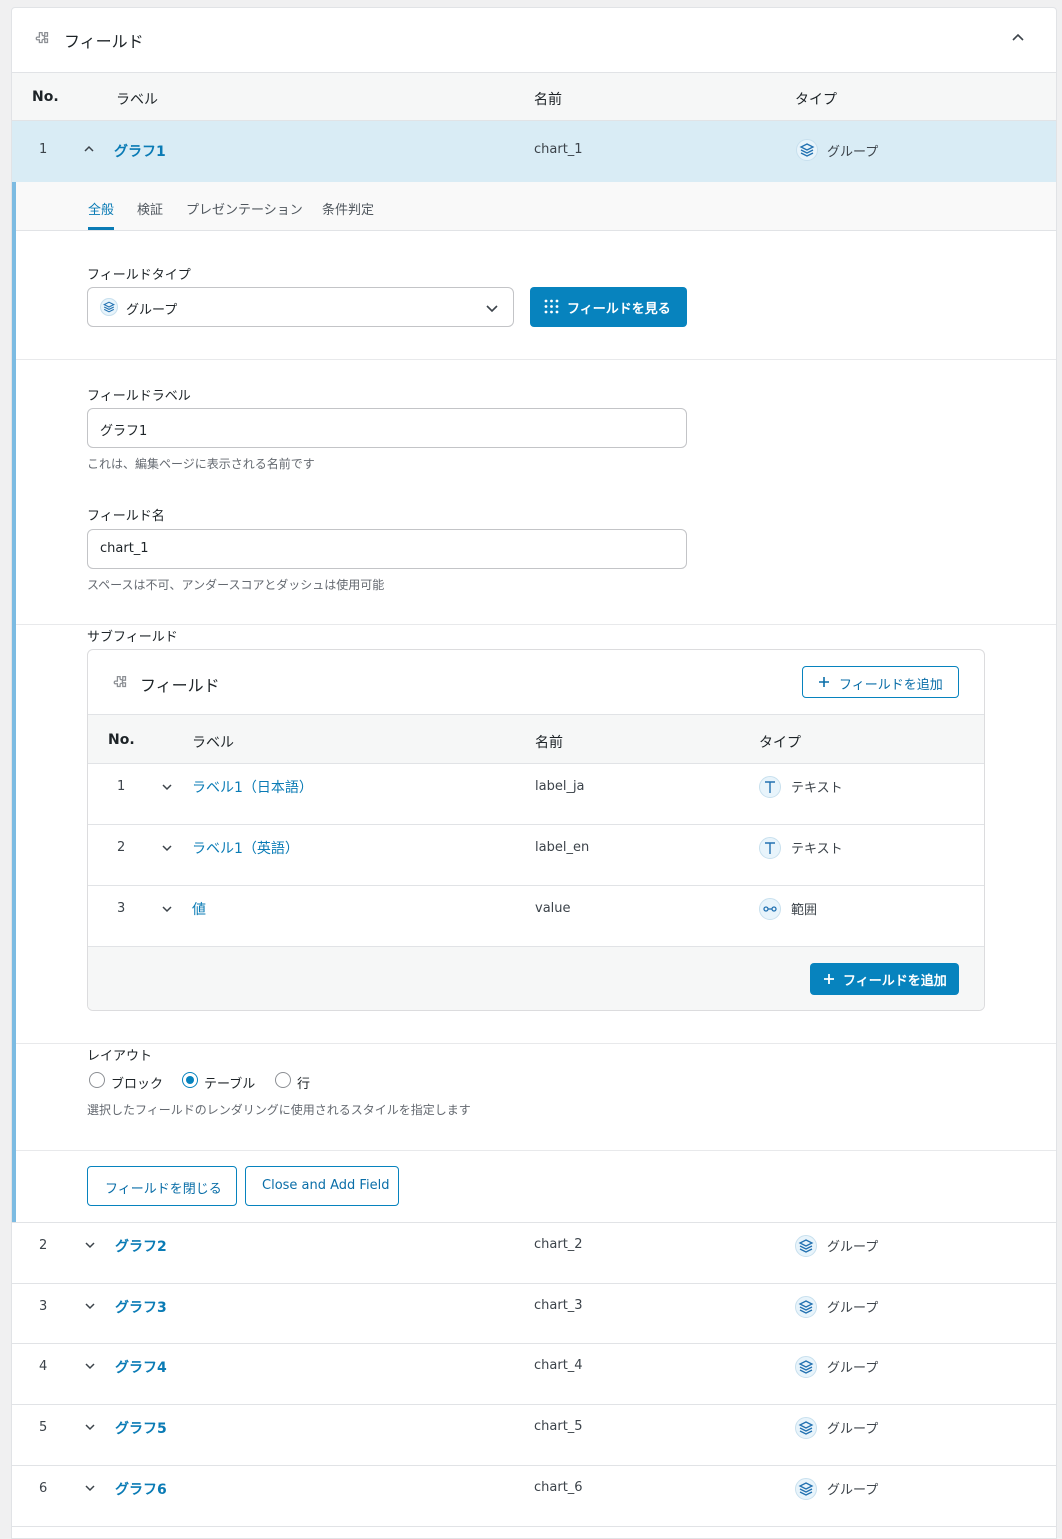 The width and height of the screenshot is (1062, 1539). Describe the element at coordinates (536, 206) in the screenshot. I see `settings-tabs: 全般 検証 プレゼンテーション 条件判定` at that location.